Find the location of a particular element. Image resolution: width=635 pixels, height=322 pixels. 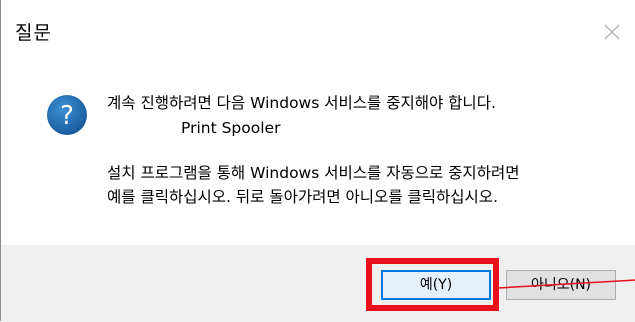

message-line-3: 설치 프로그램을 통해 Windows 서비스를 자동으로 중지하려면 is located at coordinates (313, 173).